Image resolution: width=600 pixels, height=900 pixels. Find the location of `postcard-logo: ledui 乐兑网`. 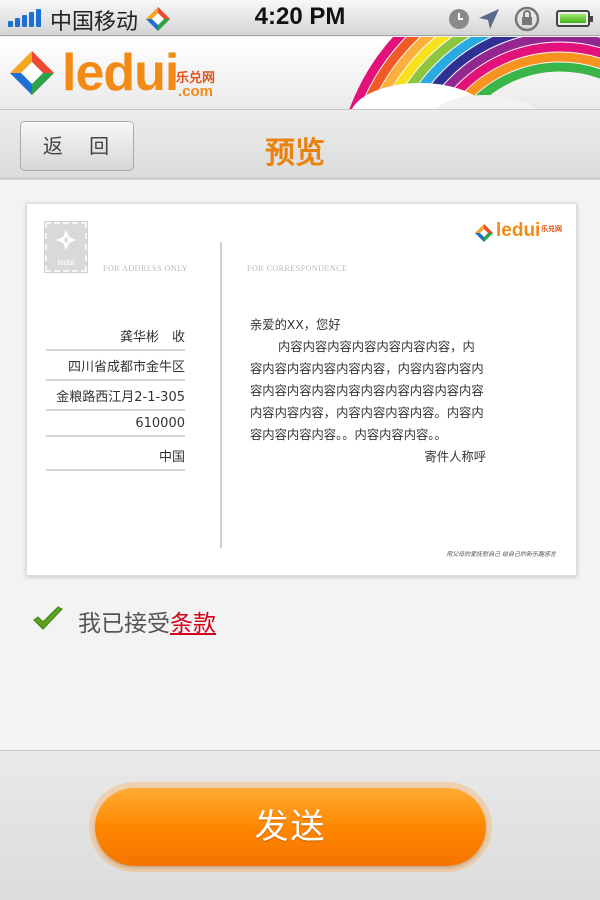

postcard-logo: ledui 乐兑网 is located at coordinates (520, 232).